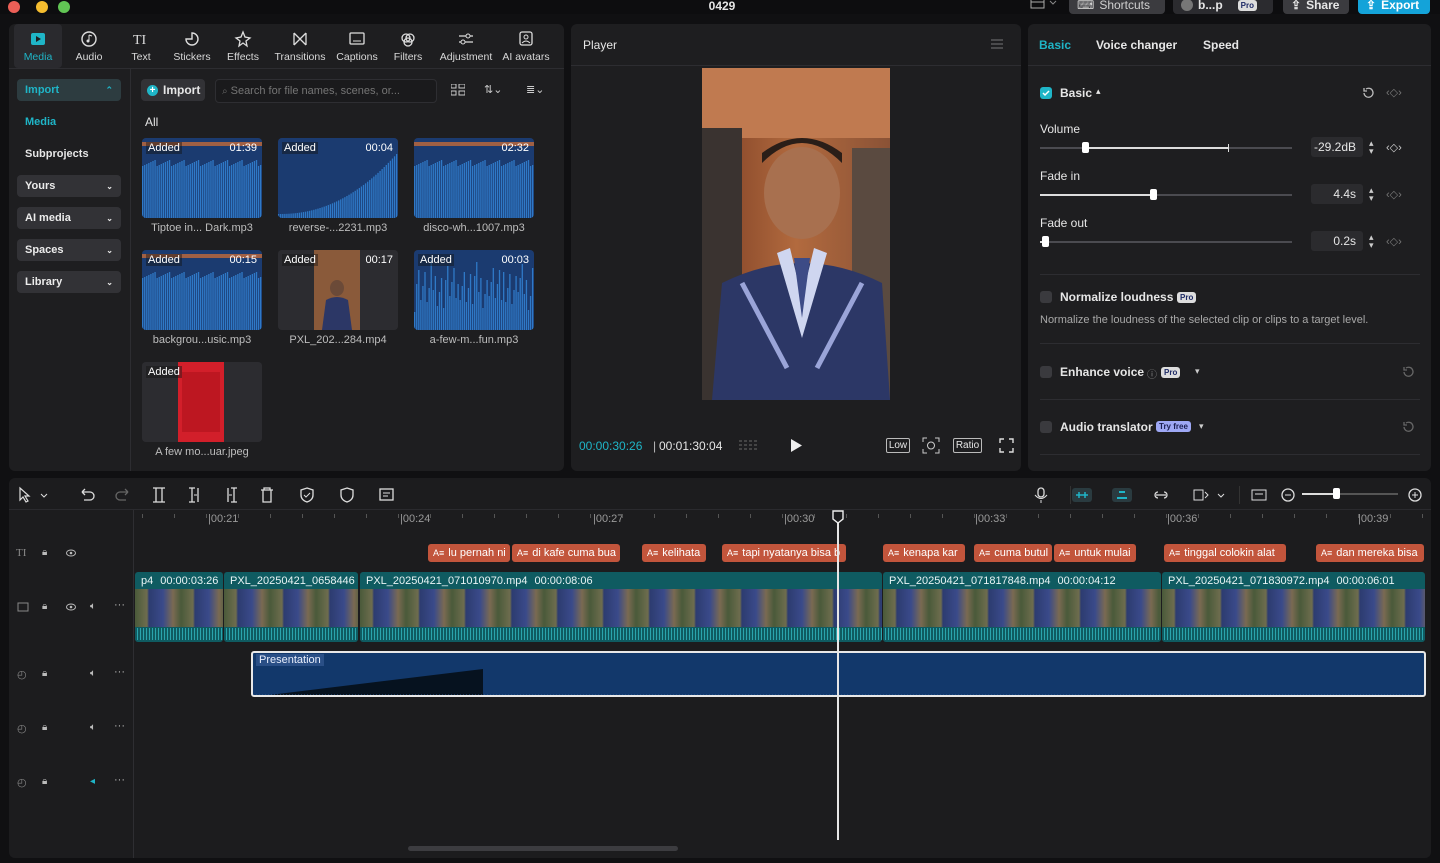 The height and width of the screenshot is (863, 1440). Describe the element at coordinates (796, 445) in the screenshot. I see `play-button` at that location.